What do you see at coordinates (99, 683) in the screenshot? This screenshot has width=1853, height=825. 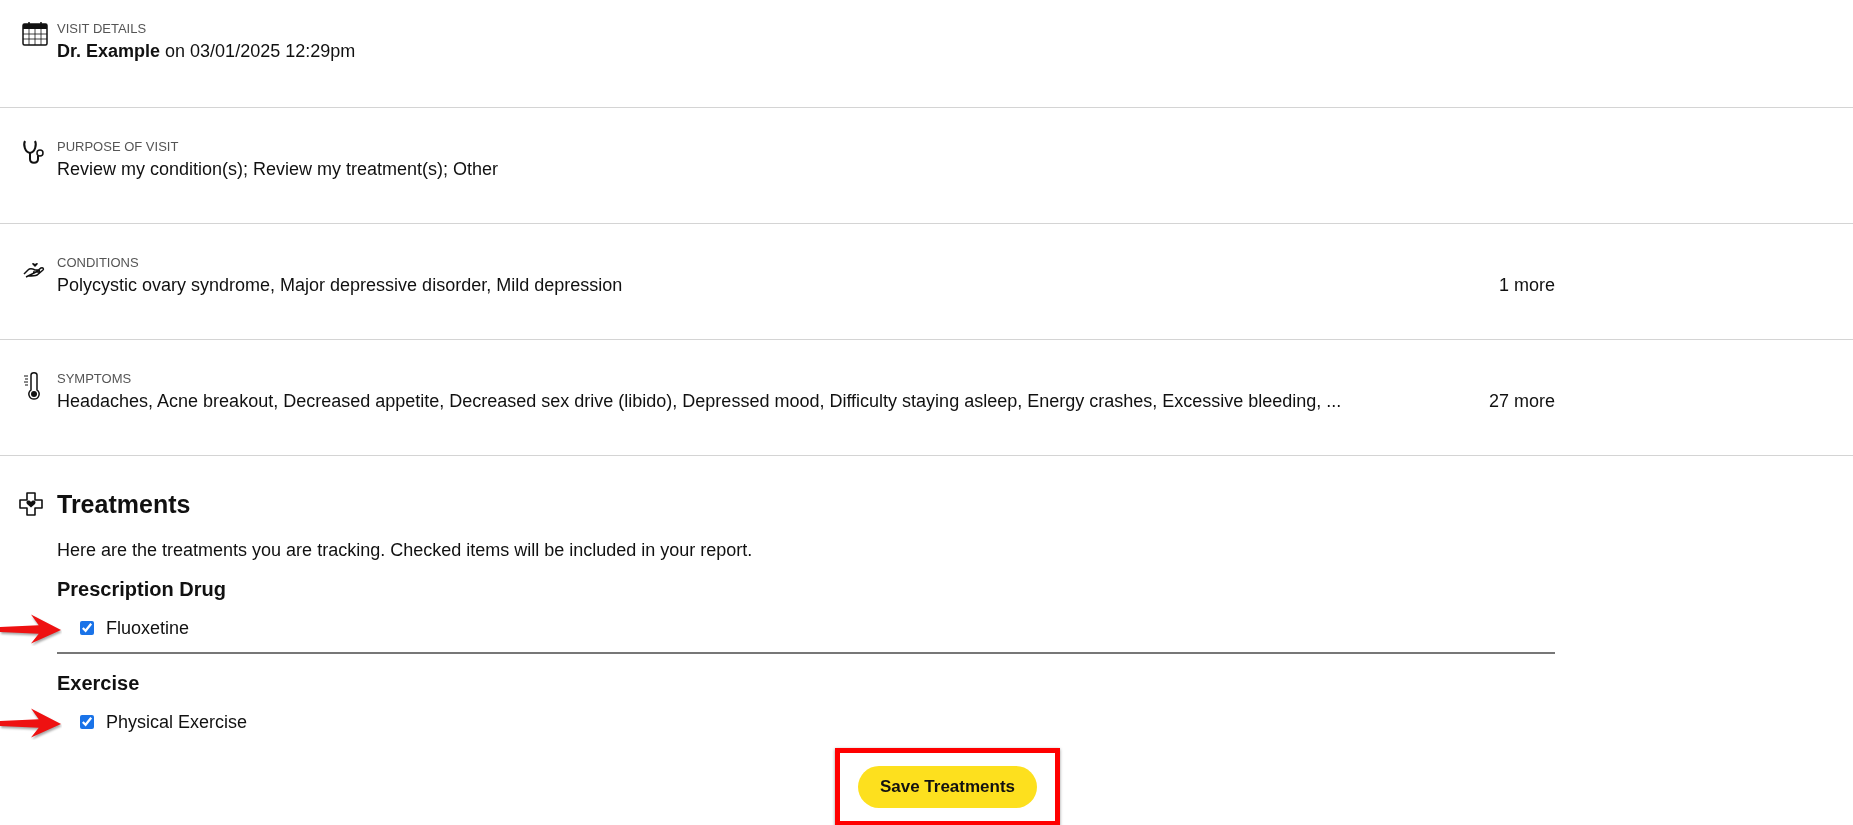 I see `group-heading: Exercise` at bounding box center [99, 683].